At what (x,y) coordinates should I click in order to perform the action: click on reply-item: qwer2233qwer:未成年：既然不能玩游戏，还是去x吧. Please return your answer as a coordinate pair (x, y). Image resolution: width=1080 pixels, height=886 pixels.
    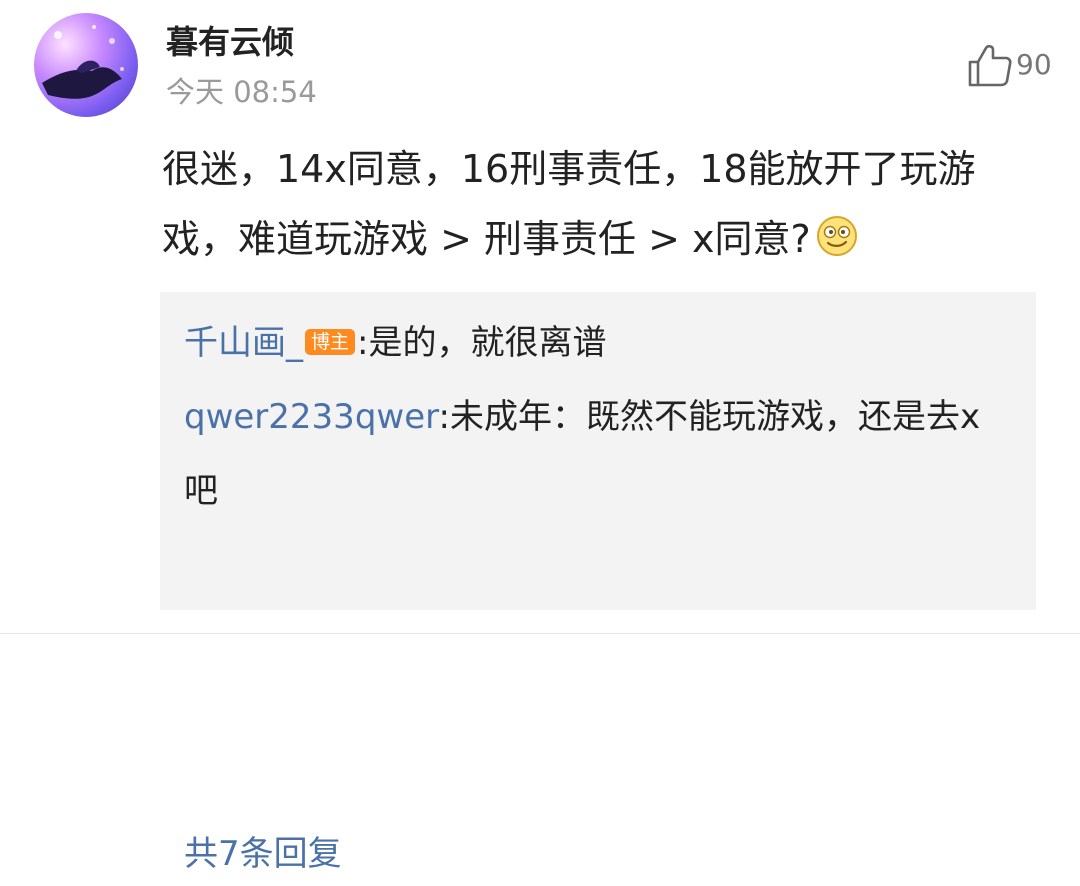
    Looking at the image, I should click on (594, 454).